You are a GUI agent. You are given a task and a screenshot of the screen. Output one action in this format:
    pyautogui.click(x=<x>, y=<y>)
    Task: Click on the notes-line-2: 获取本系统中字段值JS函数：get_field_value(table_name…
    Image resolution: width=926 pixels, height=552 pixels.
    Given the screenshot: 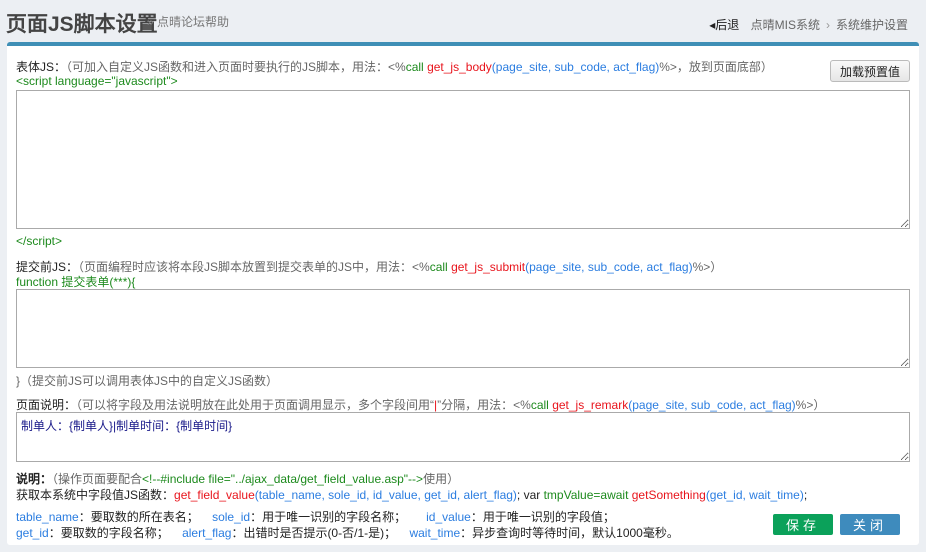 What is the action you would take?
    pyautogui.click(x=411, y=494)
    